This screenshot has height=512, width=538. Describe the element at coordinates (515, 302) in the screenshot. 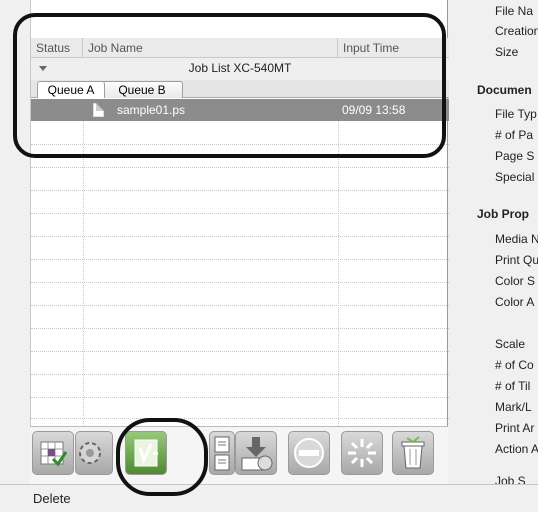

I see `property-label: Color A` at that location.